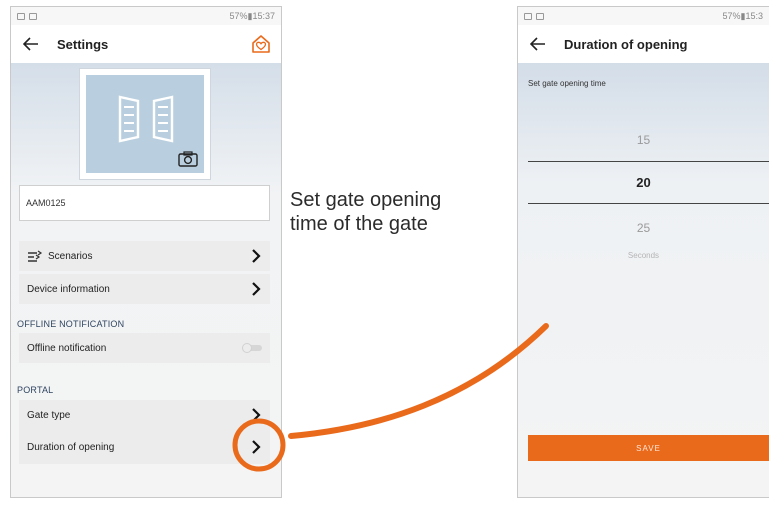  What do you see at coordinates (49, 415) in the screenshot?
I see `gate-type-label: Gate type` at bounding box center [49, 415].